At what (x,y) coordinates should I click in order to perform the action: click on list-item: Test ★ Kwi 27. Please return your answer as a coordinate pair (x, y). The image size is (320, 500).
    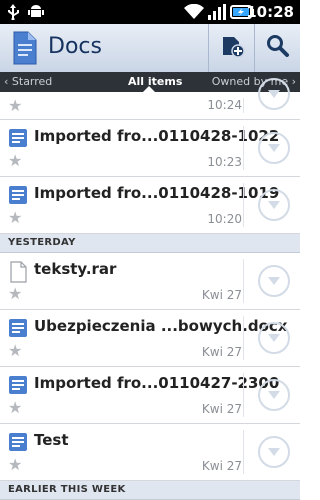
    Looking at the image, I should click on (150, 452).